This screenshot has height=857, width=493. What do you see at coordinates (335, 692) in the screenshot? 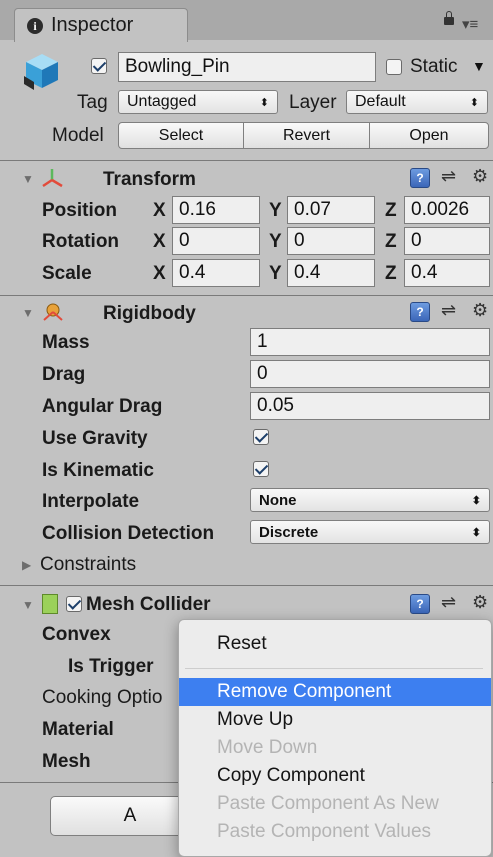
I see `menu-item-remove-component: Remove Component` at bounding box center [335, 692].